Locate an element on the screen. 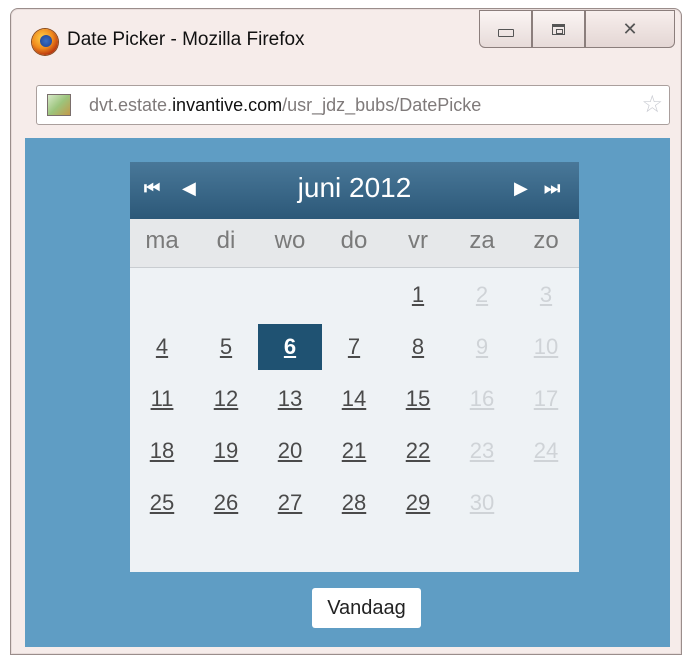 This screenshot has width=687, height=659. minimize-button is located at coordinates (505, 29).